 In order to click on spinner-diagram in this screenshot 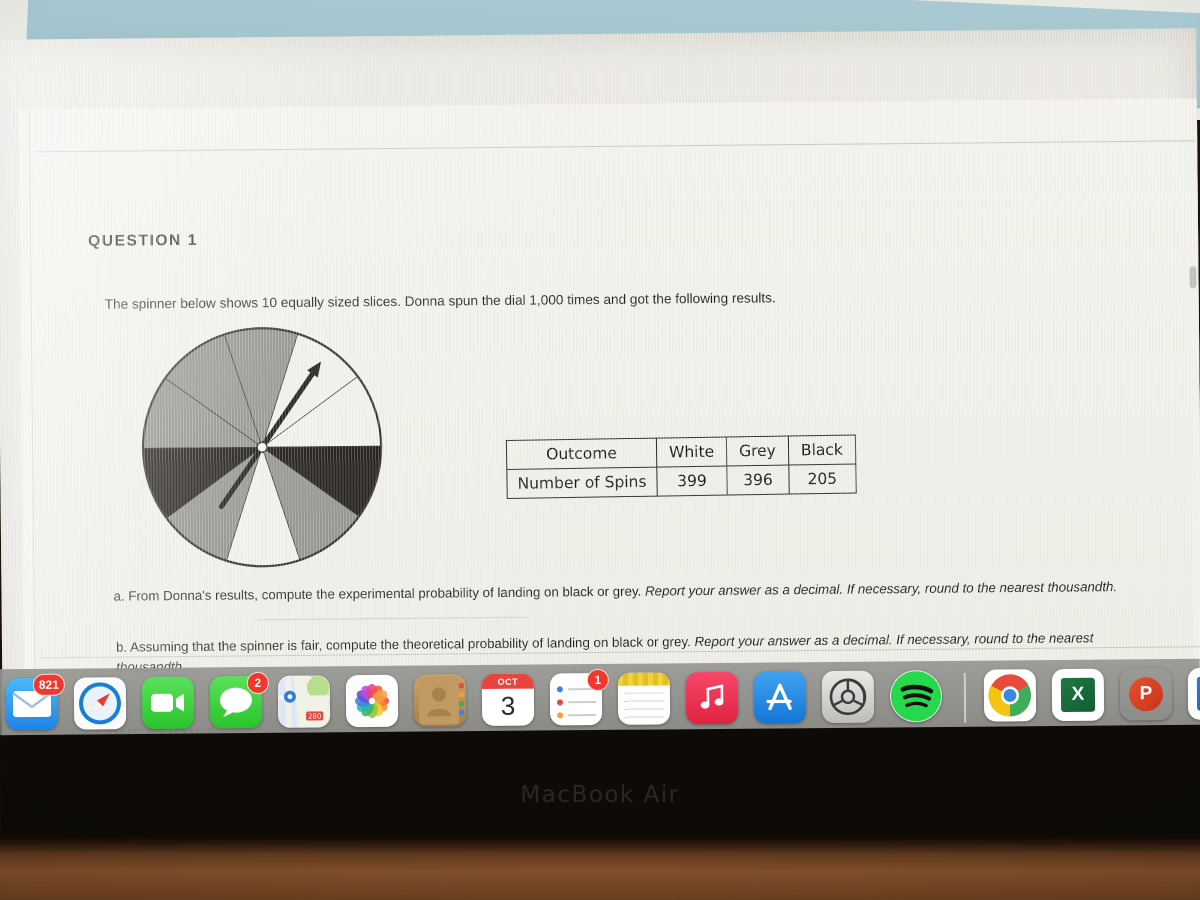, I will do `click(262, 447)`.